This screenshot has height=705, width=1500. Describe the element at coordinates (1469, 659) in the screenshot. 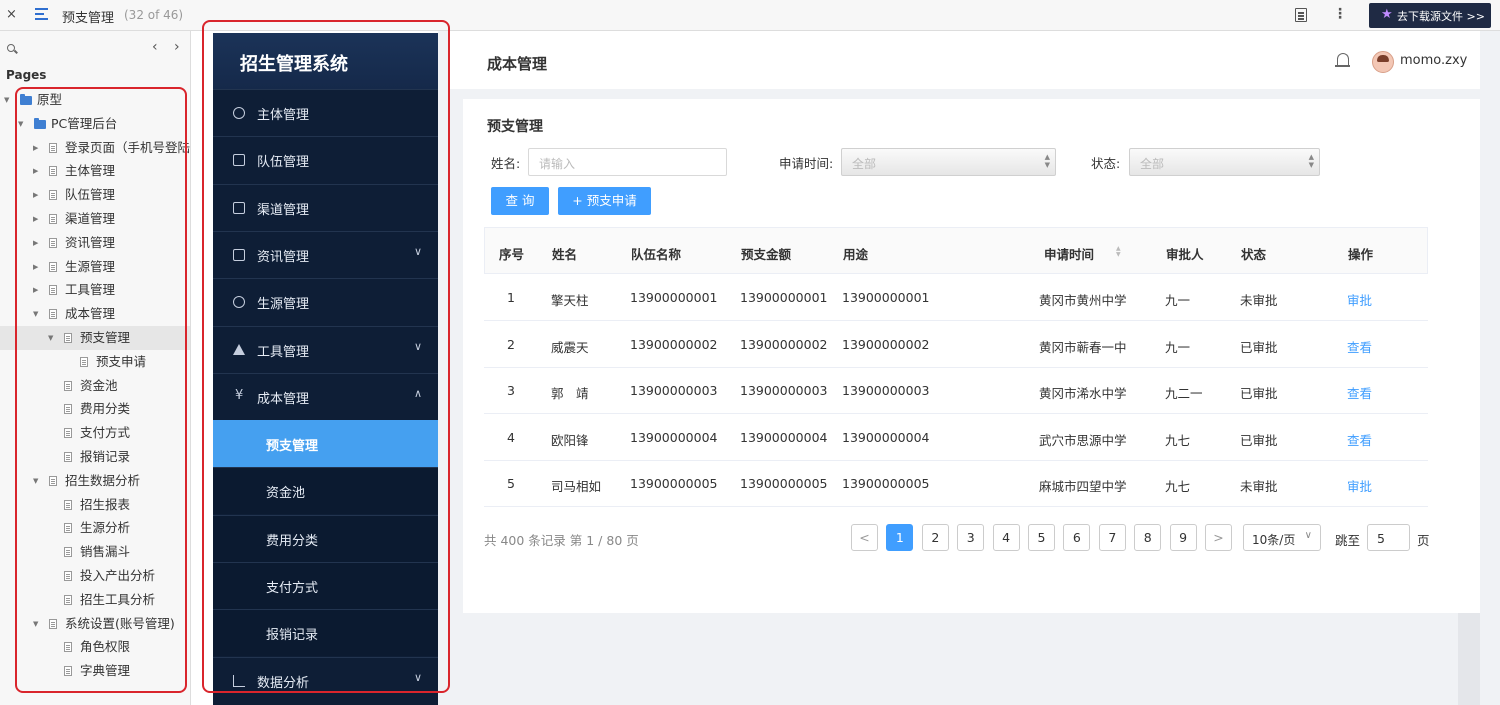

I see `scrollbar-track` at that location.